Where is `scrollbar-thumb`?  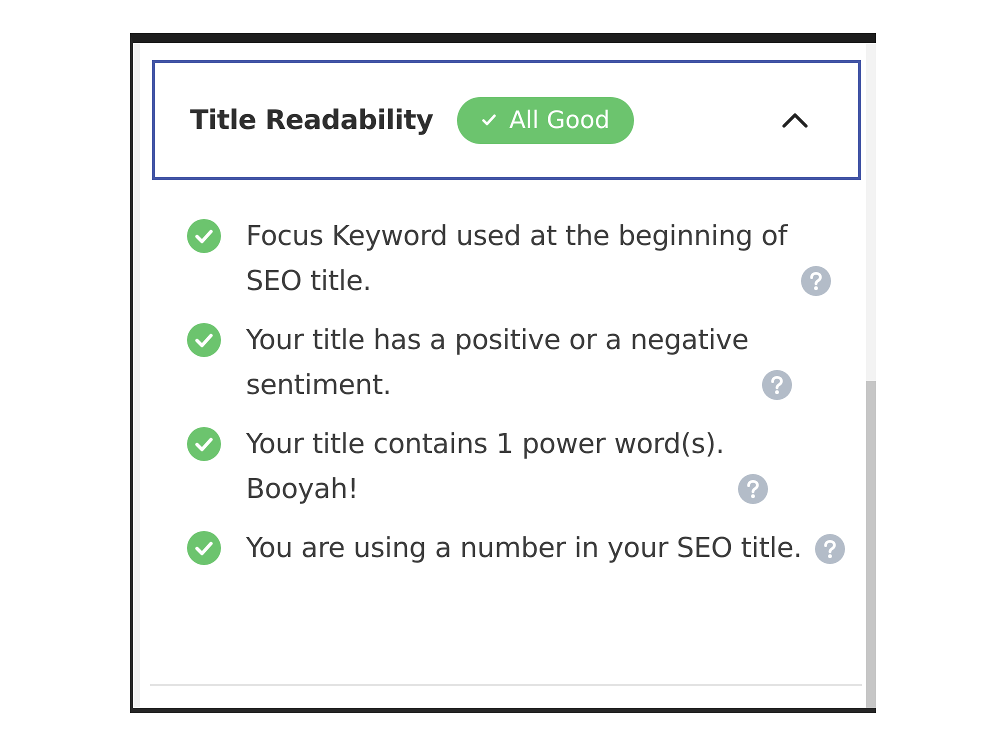 scrollbar-thumb is located at coordinates (871, 544).